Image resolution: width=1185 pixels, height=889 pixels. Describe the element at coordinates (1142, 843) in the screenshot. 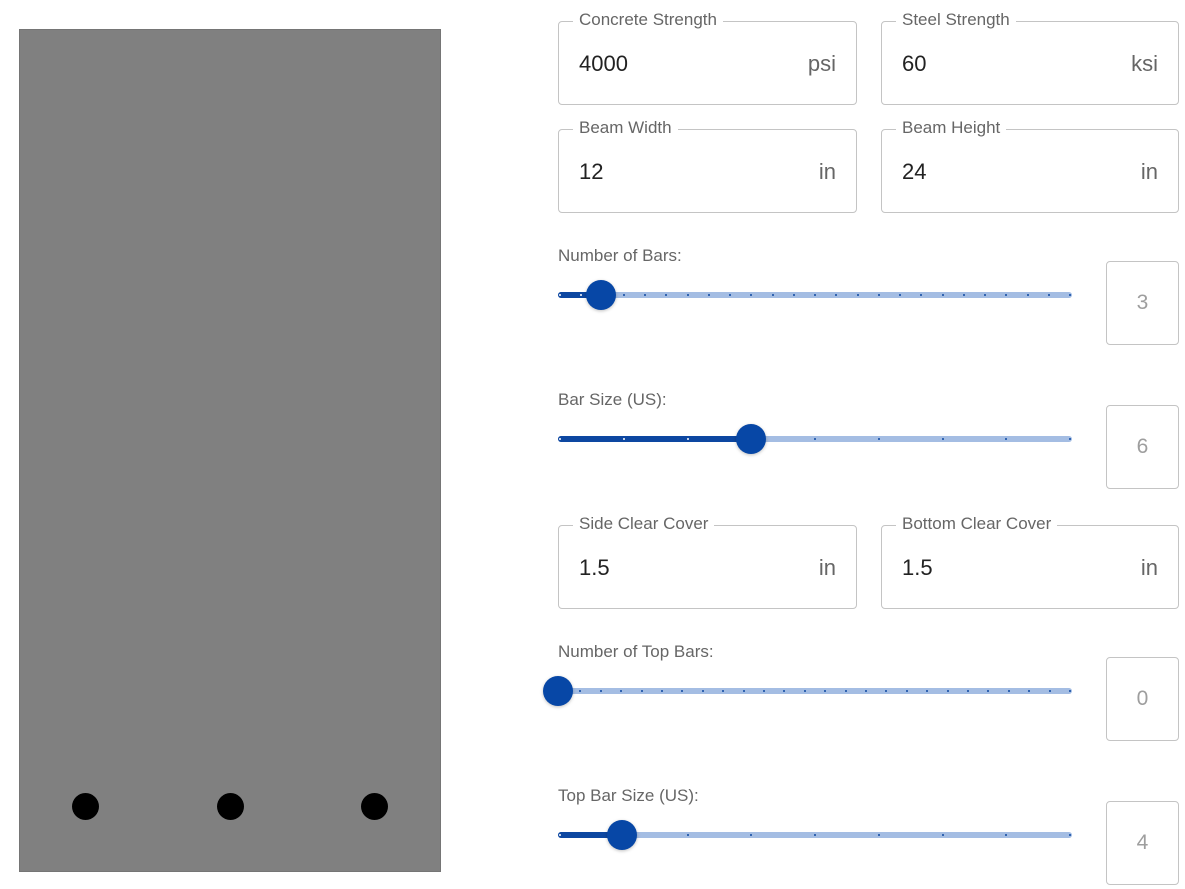

I see `top-bar-size-value: 4` at that location.